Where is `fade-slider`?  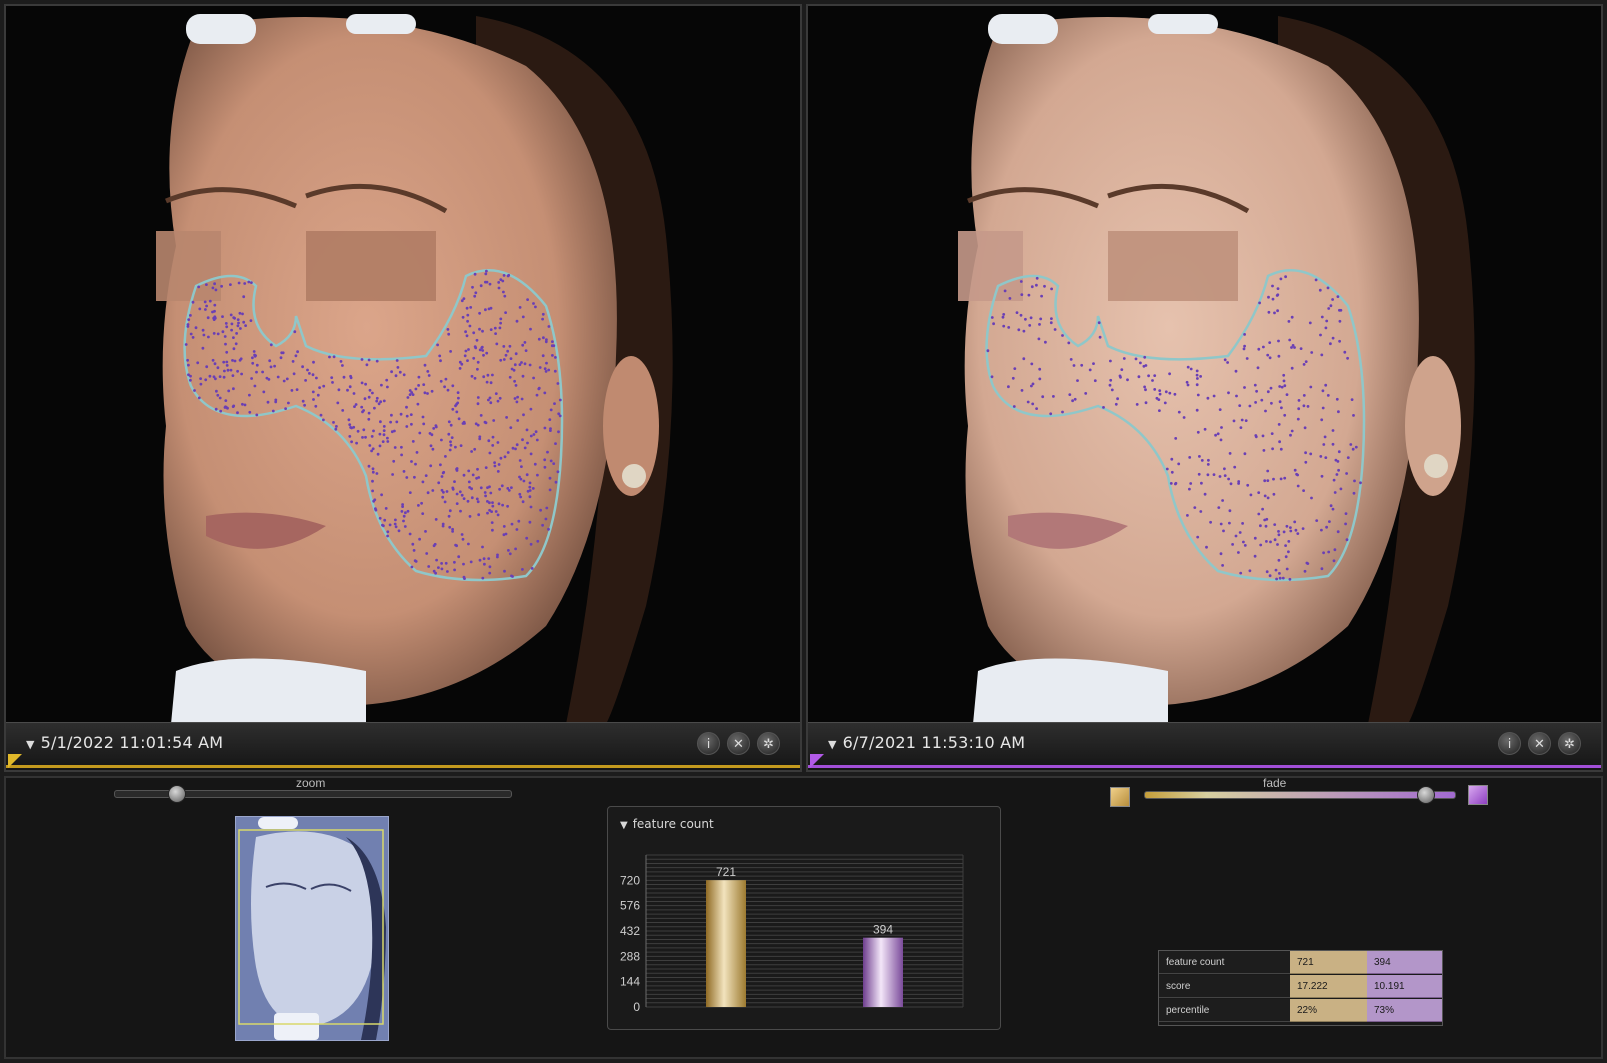
fade-slider is located at coordinates (1300, 795).